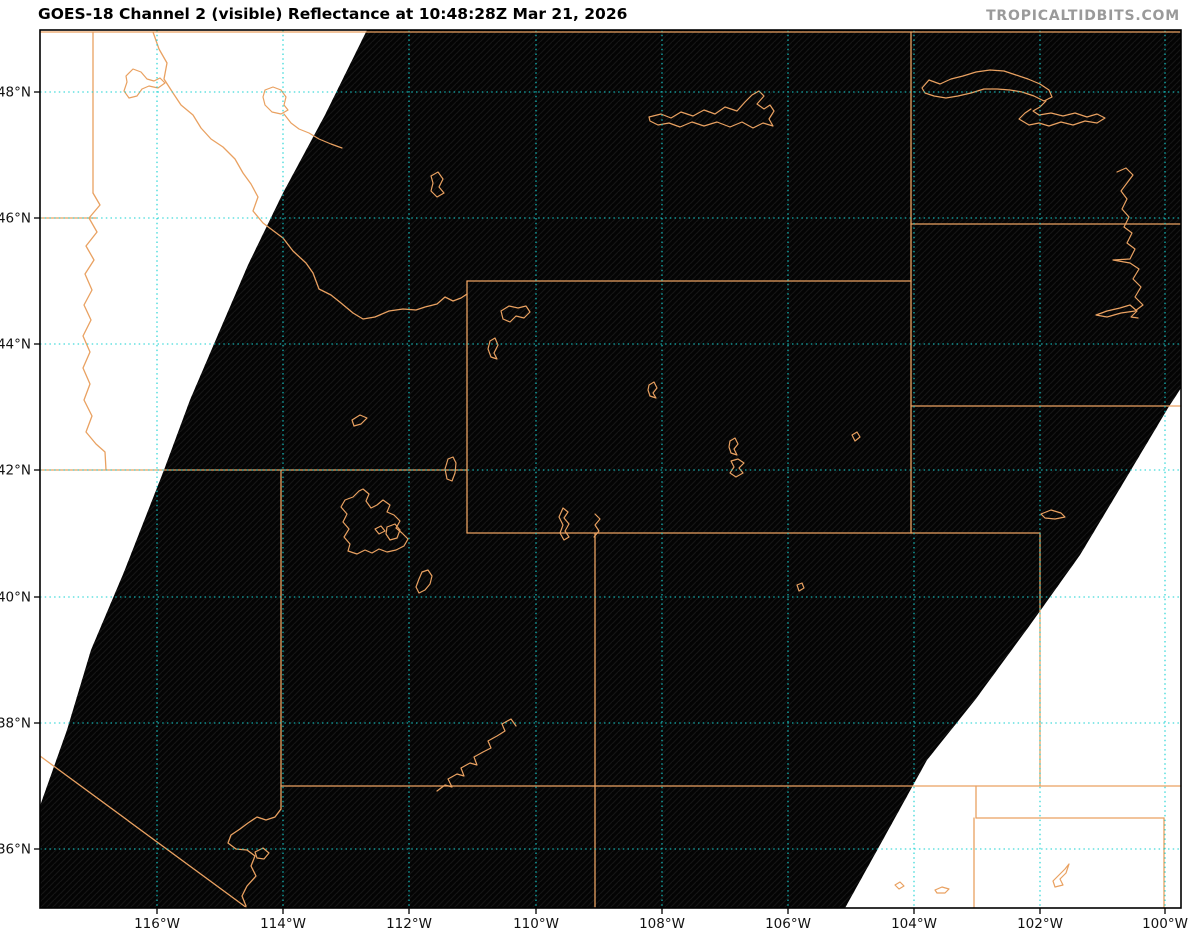 The width and height of the screenshot is (1200, 929). Describe the element at coordinates (15, 598) in the screenshot. I see `lat-tick-label: 40°N` at that location.